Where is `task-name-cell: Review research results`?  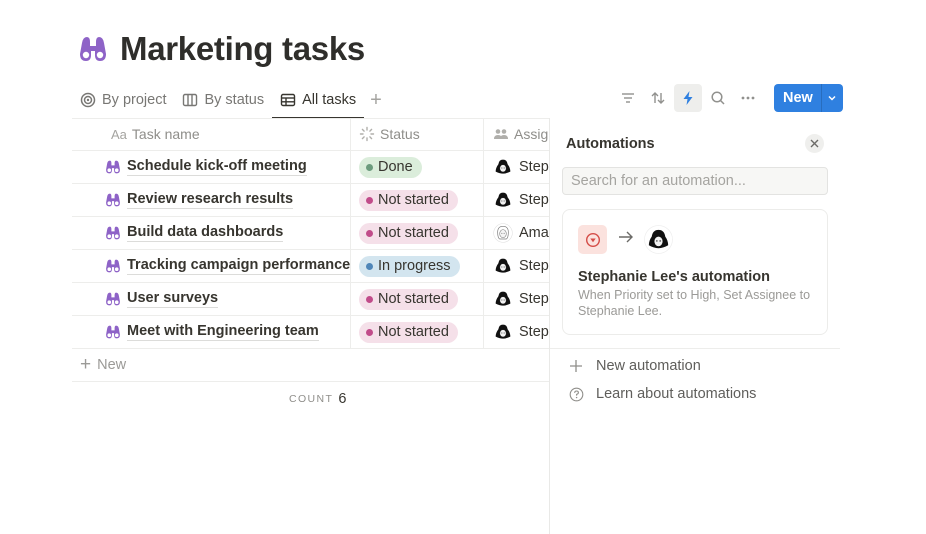
task-name-cell: Review research results is located at coordinates (211, 200).